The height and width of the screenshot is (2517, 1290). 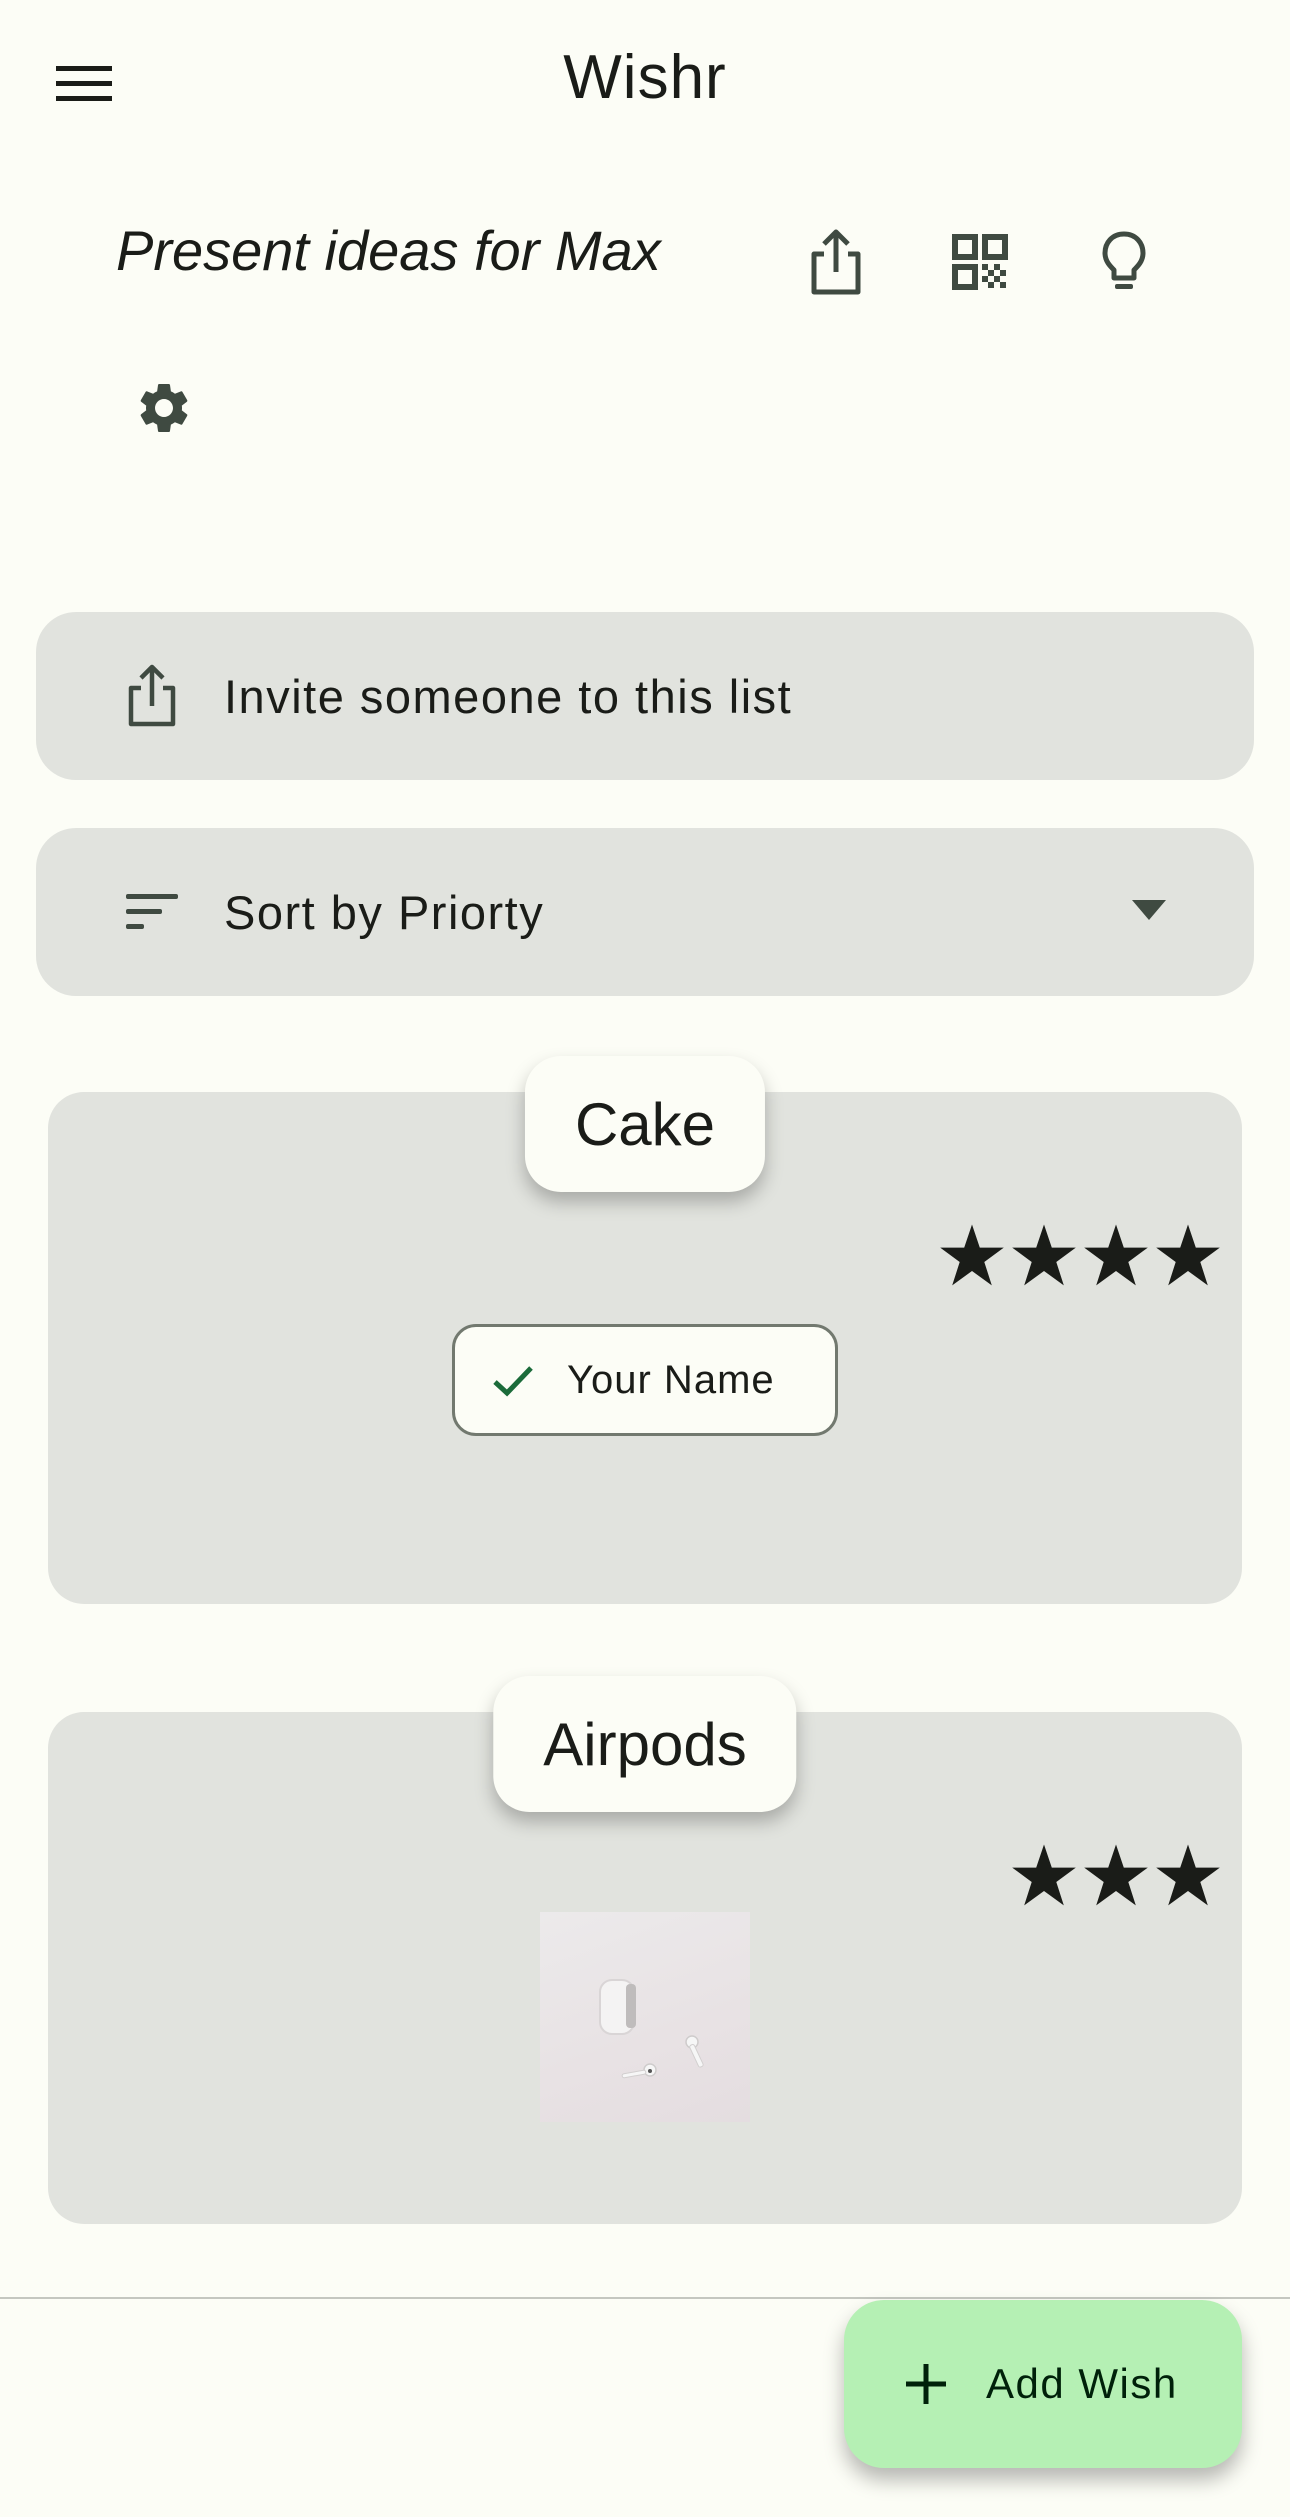 What do you see at coordinates (508, 696) in the screenshot?
I see `invite-label: Invite someone to this list` at bounding box center [508, 696].